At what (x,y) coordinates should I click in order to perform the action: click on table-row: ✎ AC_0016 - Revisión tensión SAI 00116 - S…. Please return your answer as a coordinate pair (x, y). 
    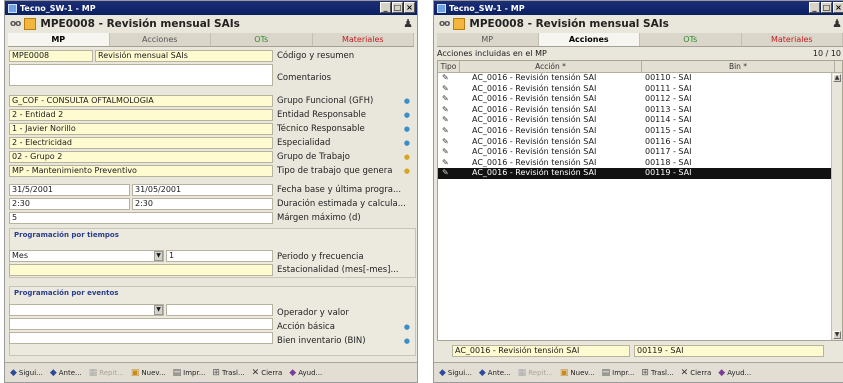
    Looking at the image, I should click on (640, 142).